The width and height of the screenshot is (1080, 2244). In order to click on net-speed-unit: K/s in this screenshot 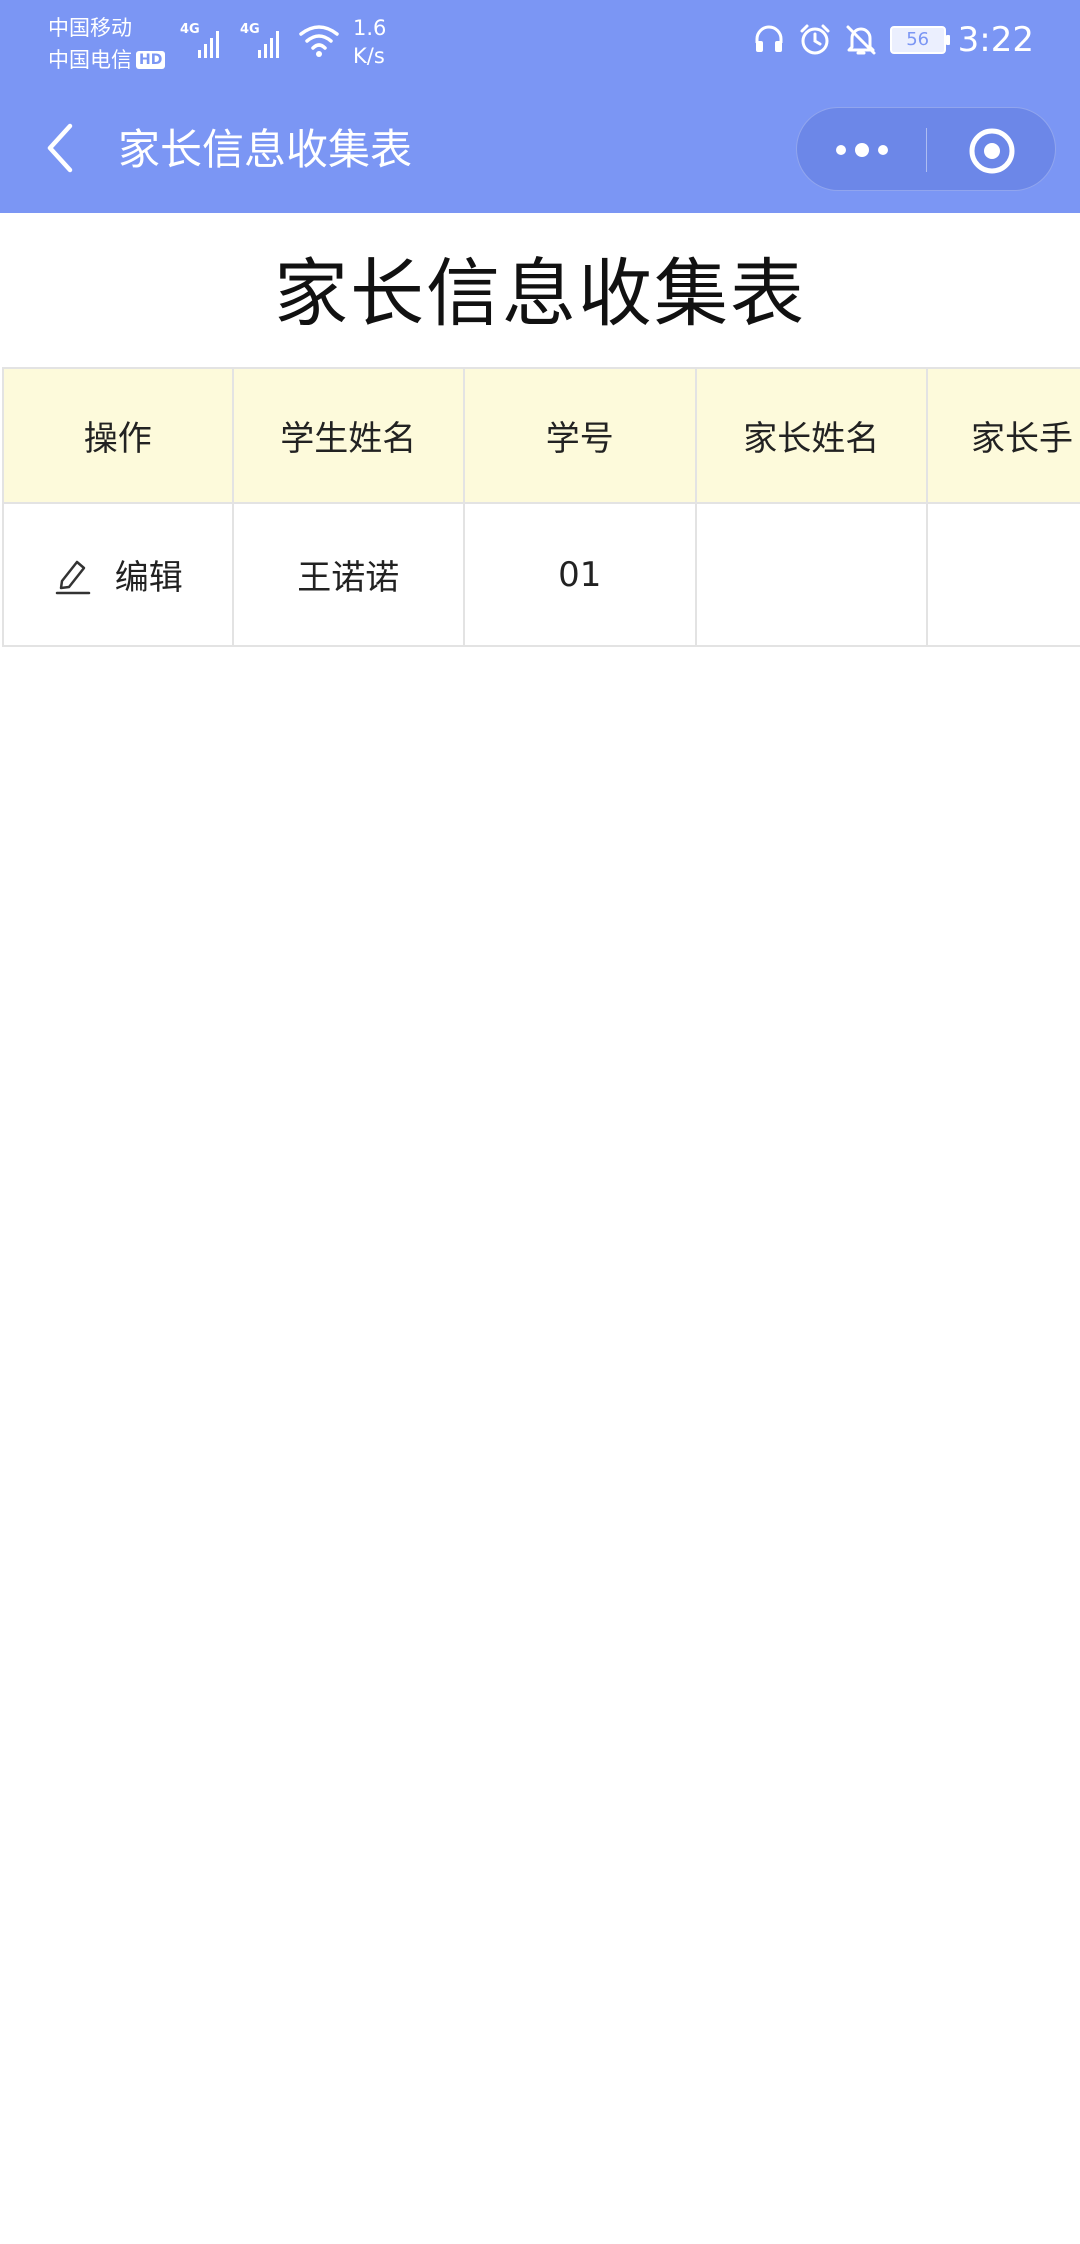, I will do `click(369, 56)`.